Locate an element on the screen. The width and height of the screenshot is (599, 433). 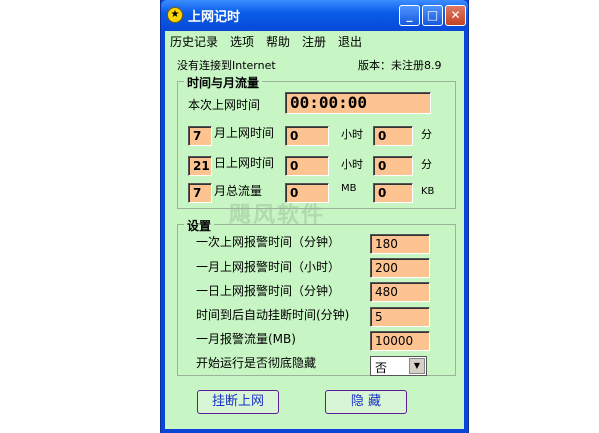
day-hours-field: 0 is located at coordinates (307, 166).